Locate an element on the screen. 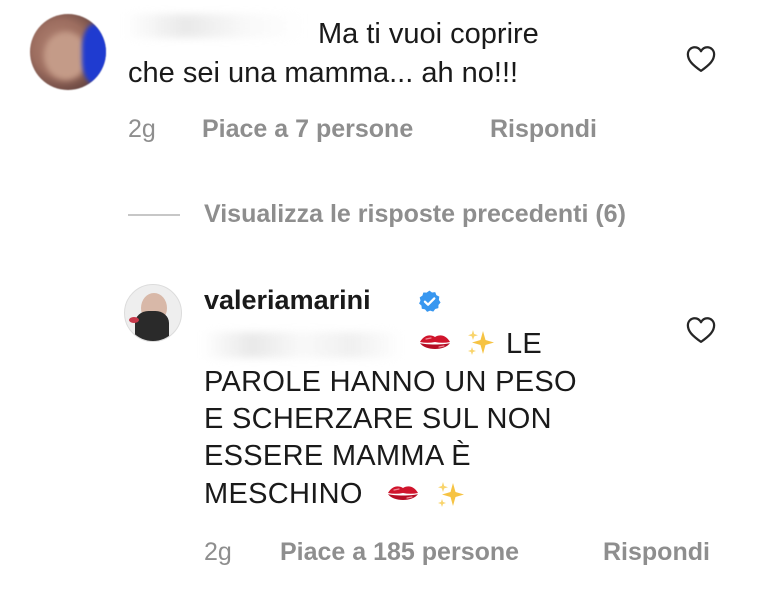  comment-text-line: che sei una mamma... ah no!!! is located at coordinates (323, 73).